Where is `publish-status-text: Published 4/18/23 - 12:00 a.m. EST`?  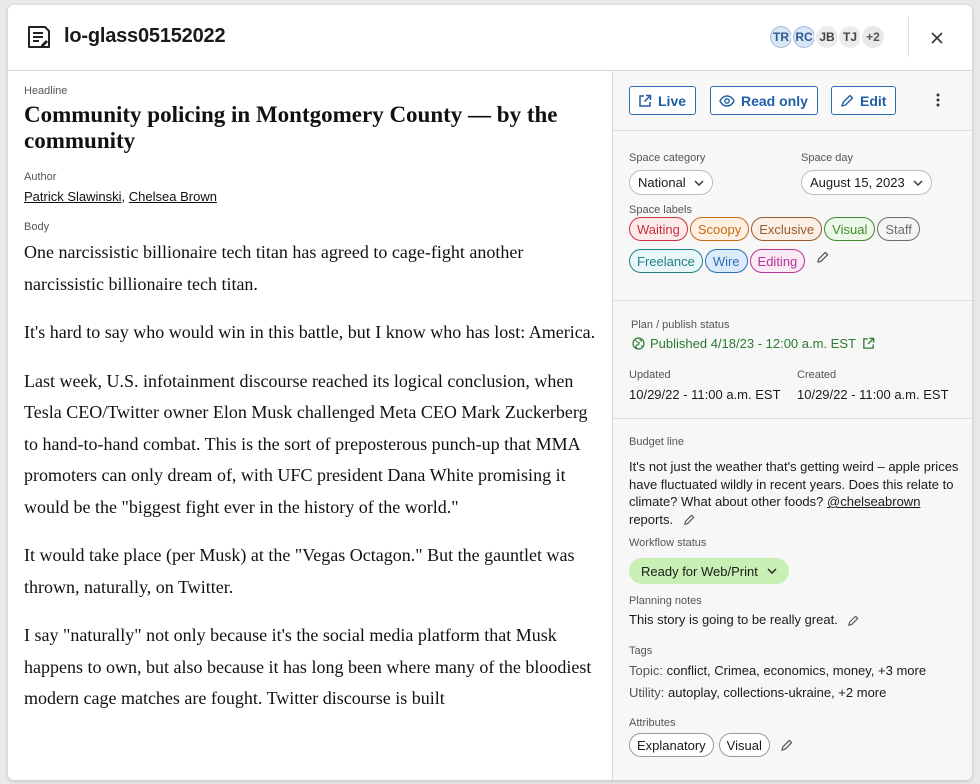
publish-status-text: Published 4/18/23 - 12:00 a.m. EST is located at coordinates (753, 343).